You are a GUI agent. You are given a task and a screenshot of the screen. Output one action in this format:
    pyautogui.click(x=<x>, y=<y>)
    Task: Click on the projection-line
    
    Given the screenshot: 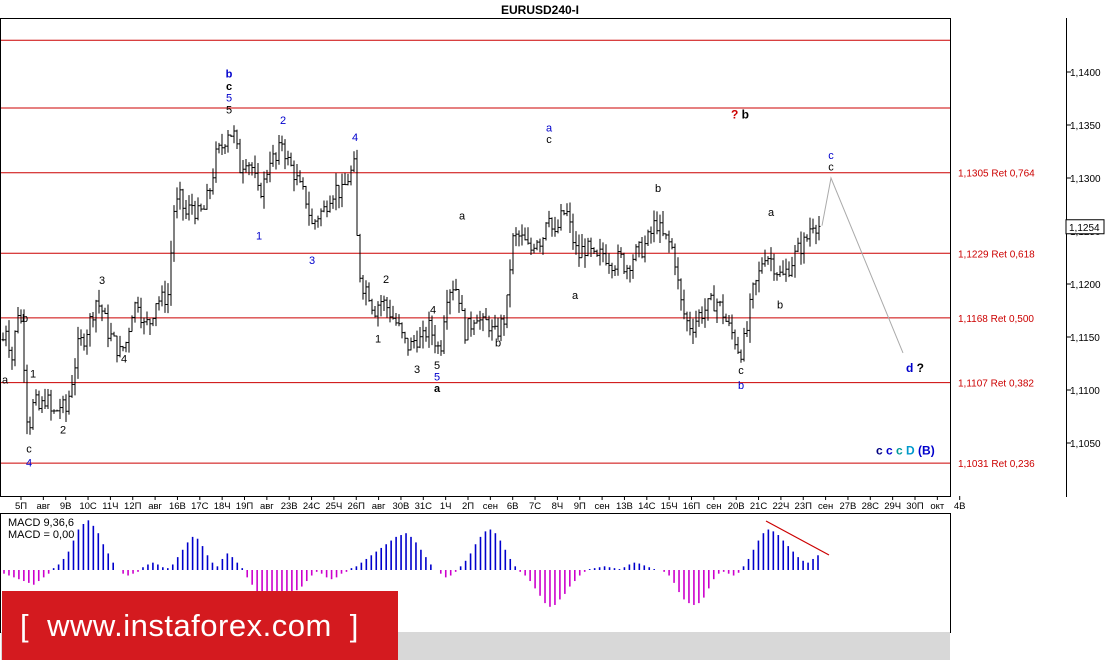 What is the action you would take?
    pyautogui.click(x=862, y=265)
    